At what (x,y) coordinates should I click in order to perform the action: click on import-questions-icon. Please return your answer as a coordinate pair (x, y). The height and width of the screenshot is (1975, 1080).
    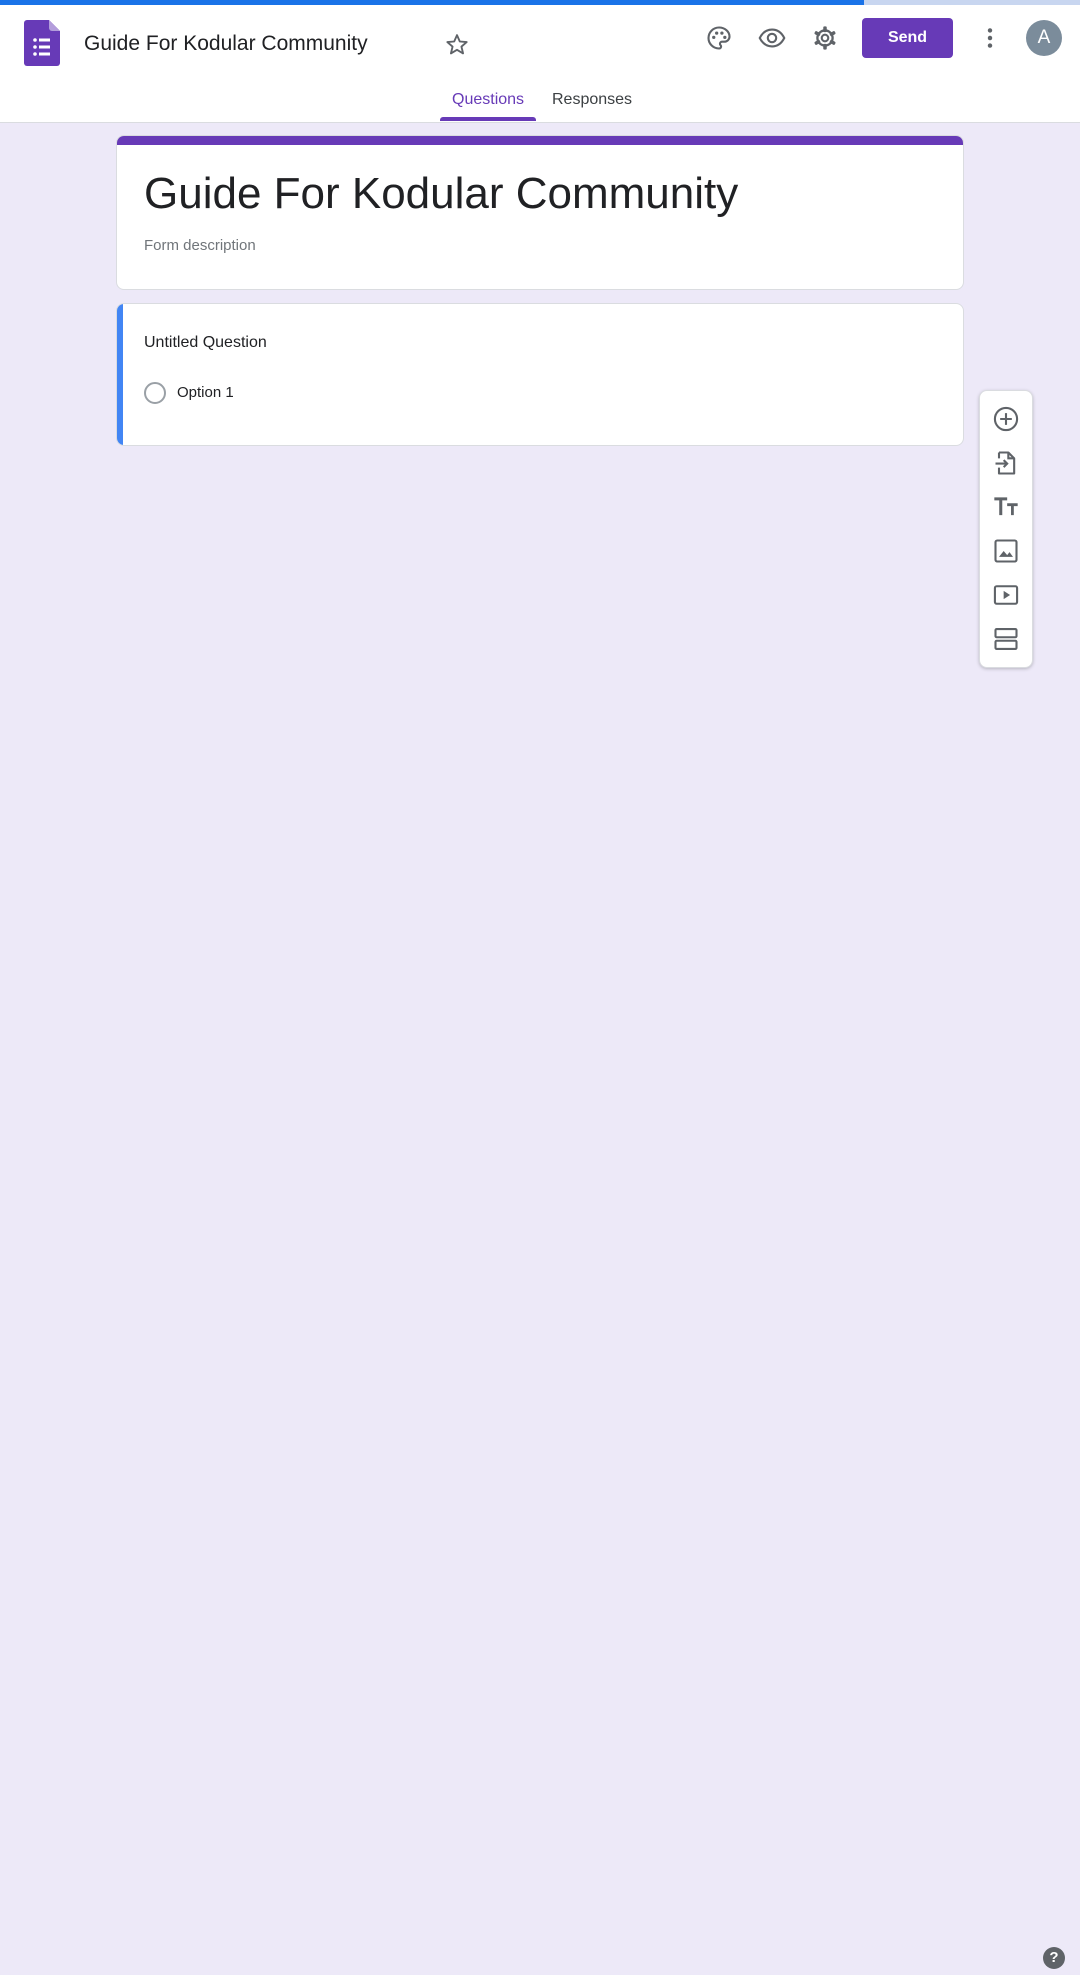
    Looking at the image, I should click on (1005, 463).